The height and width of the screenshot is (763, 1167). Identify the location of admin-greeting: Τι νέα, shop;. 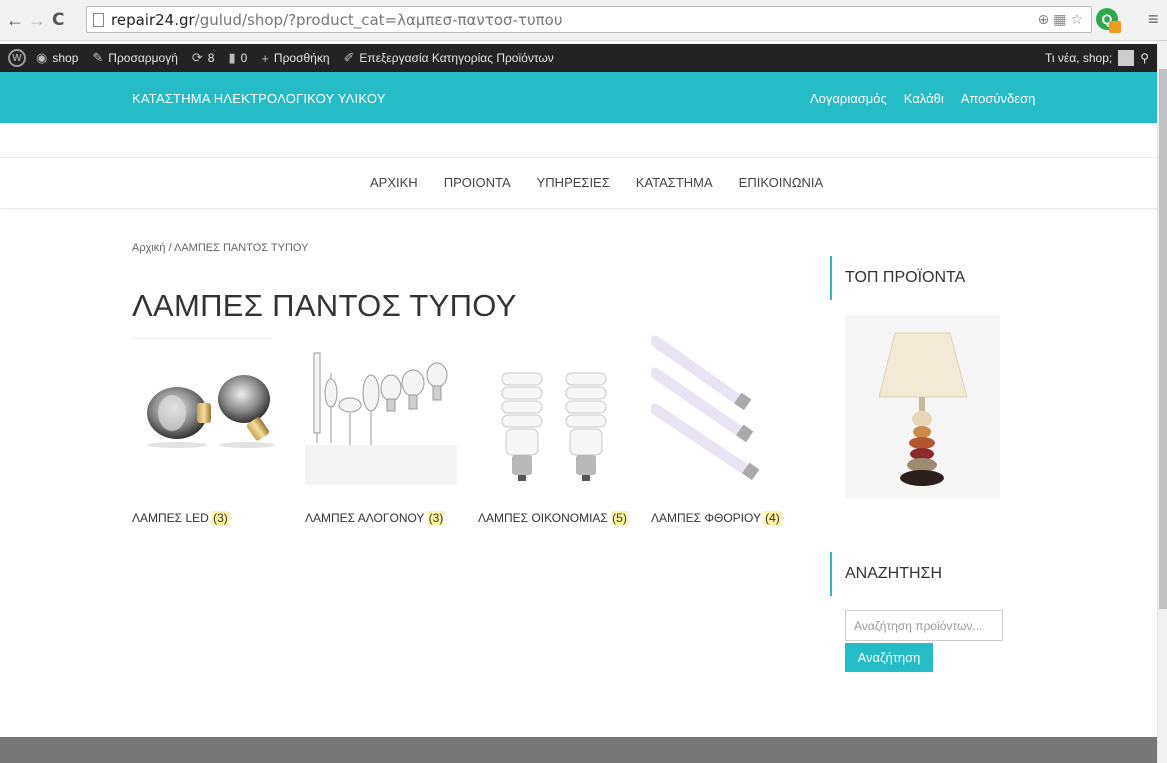
(1078, 58).